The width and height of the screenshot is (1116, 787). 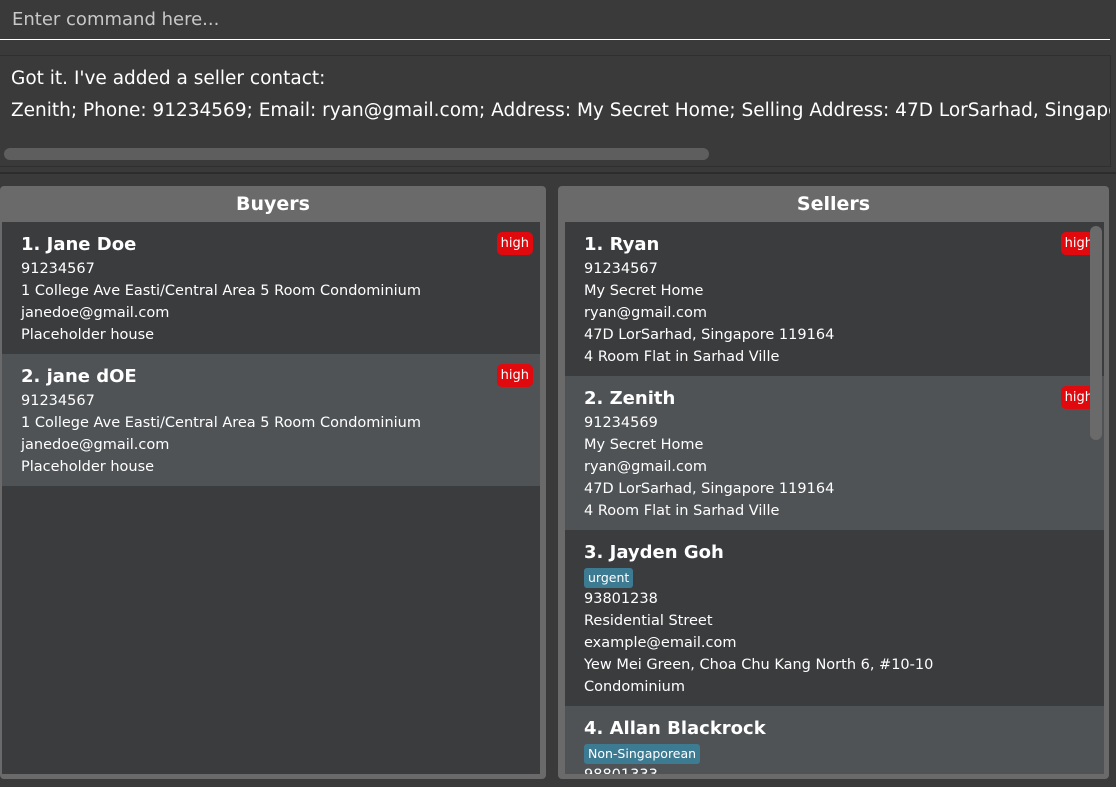 I want to click on seller-name: 2. Zenith, so click(x=630, y=398).